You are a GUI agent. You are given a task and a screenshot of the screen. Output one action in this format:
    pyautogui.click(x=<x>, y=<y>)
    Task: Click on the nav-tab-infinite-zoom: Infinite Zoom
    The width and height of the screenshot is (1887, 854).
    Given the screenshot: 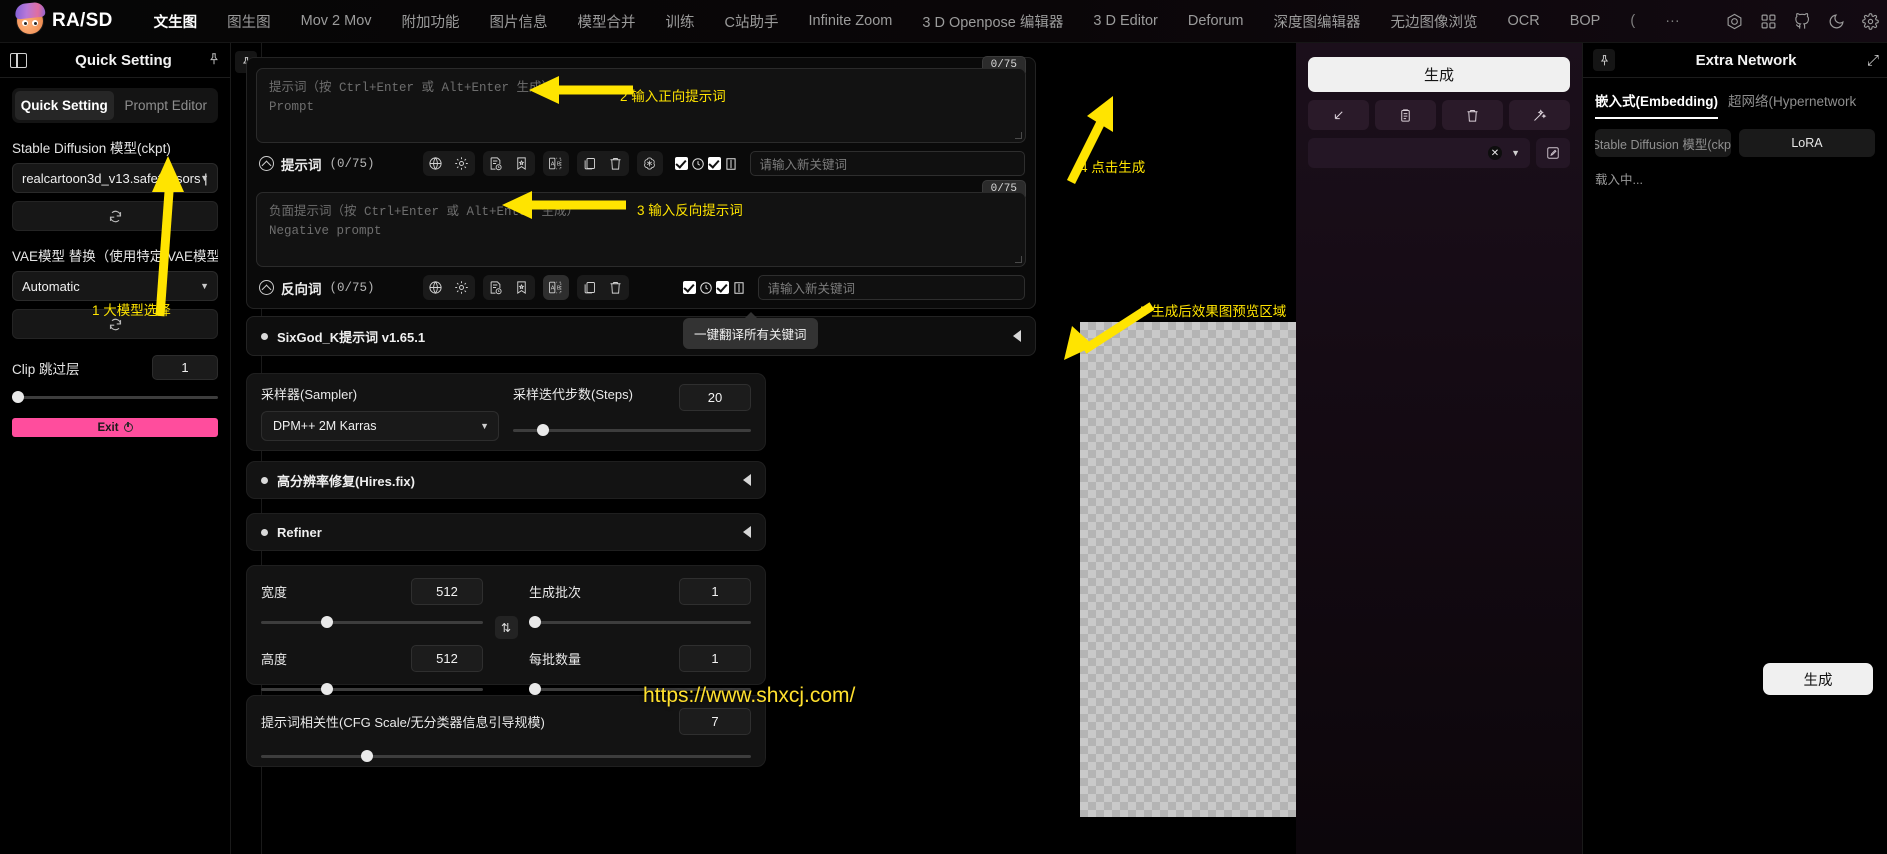 What is the action you would take?
    pyautogui.click(x=851, y=21)
    